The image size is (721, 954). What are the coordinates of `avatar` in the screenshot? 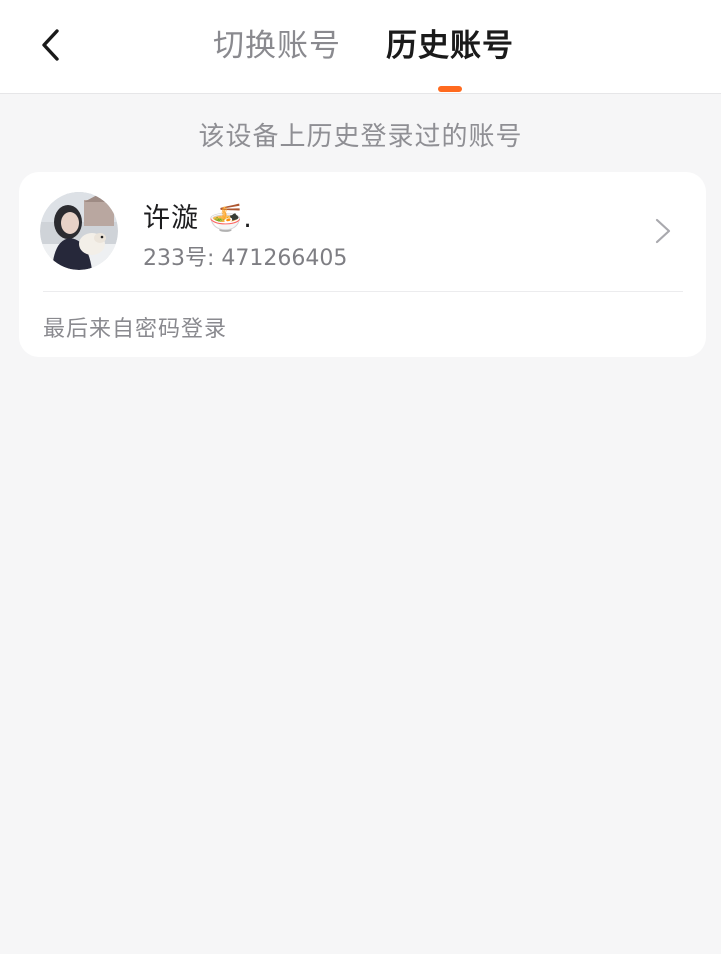 It's located at (79, 231).